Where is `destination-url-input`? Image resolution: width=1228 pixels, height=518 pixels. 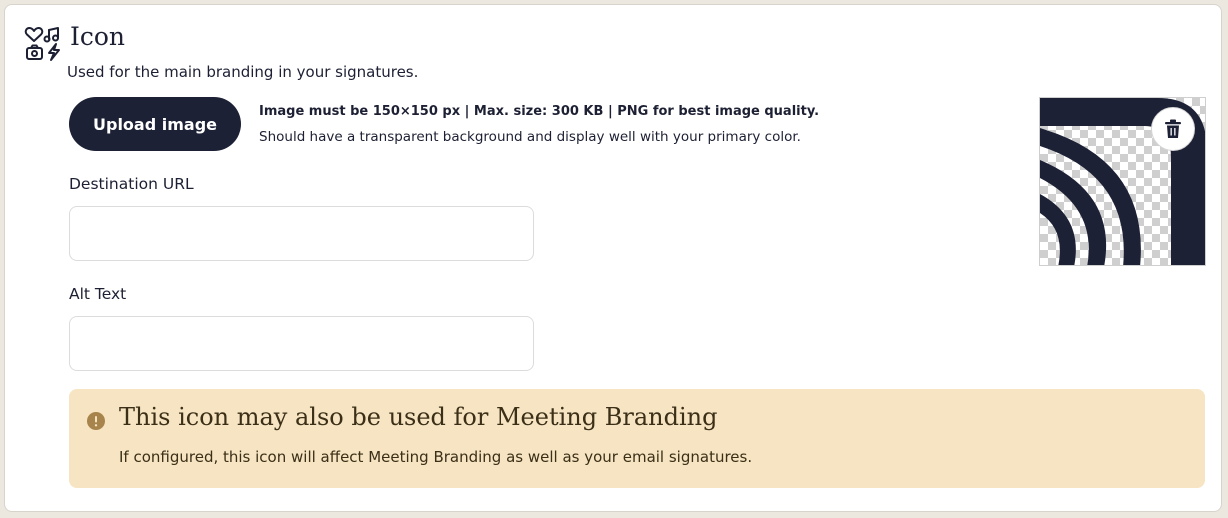
destination-url-input is located at coordinates (301, 233).